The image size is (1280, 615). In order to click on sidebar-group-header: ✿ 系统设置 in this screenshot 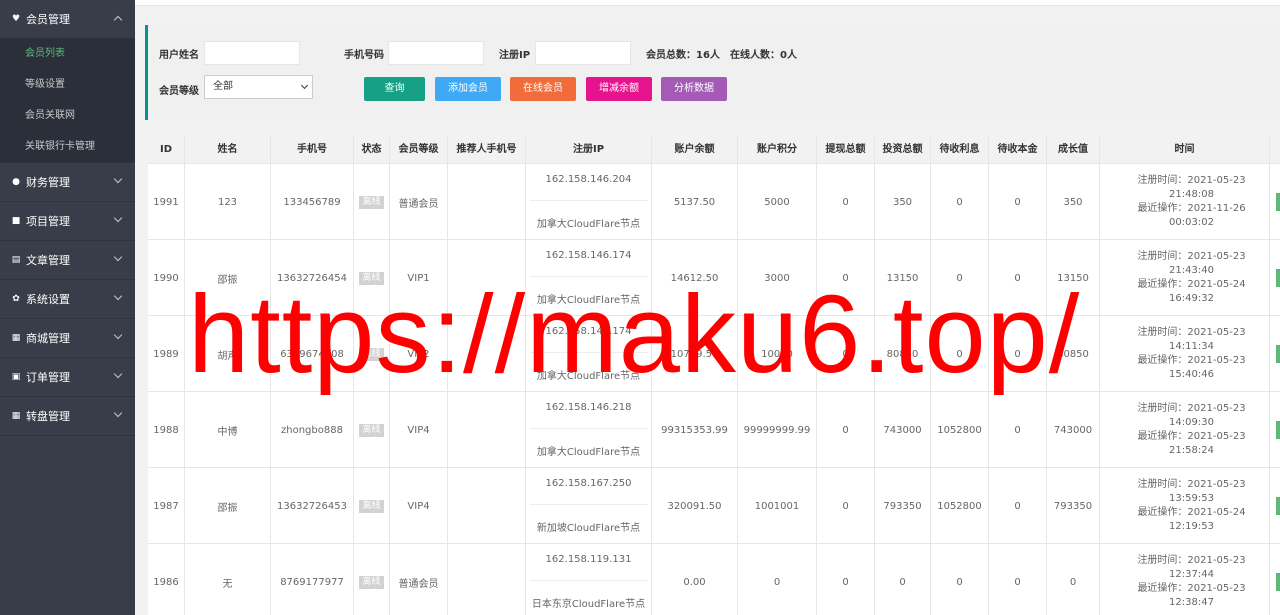, I will do `click(67, 299)`.